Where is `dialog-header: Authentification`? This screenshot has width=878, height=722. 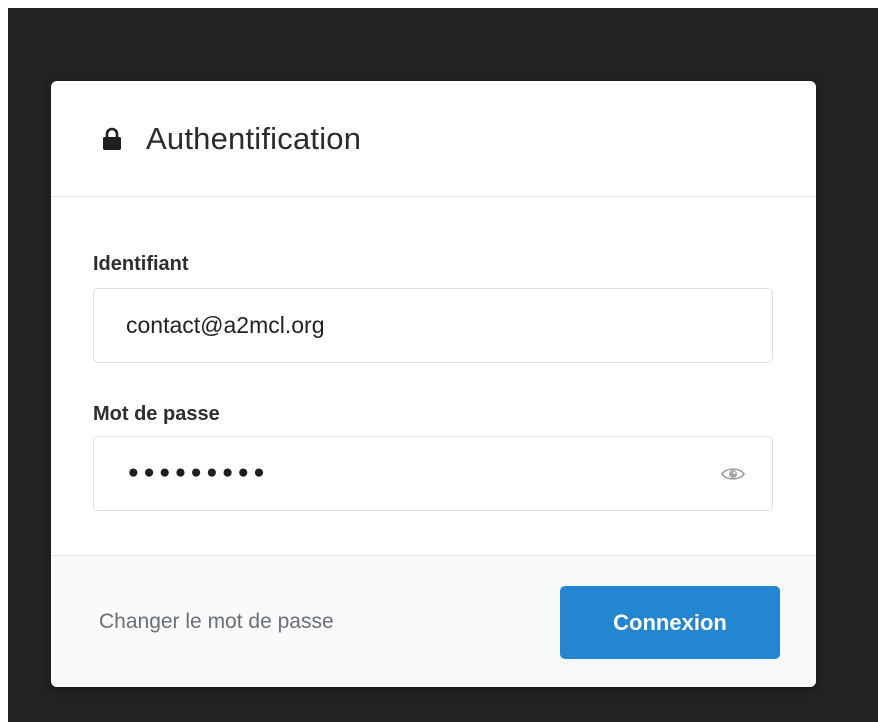 dialog-header: Authentification is located at coordinates (433, 139).